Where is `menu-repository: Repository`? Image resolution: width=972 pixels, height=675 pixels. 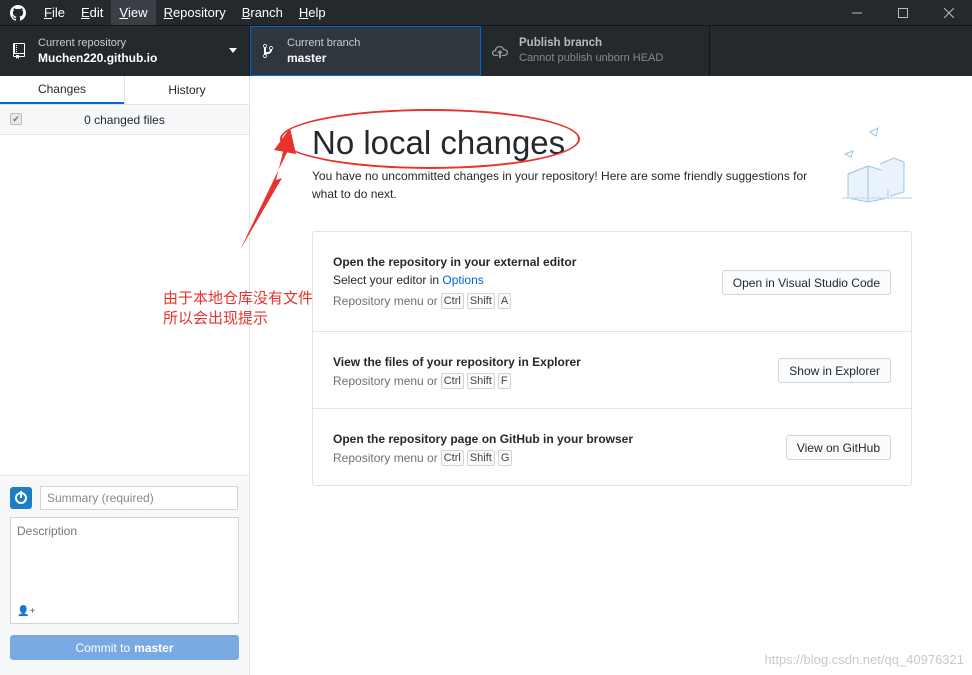 menu-repository: Repository is located at coordinates (195, 12).